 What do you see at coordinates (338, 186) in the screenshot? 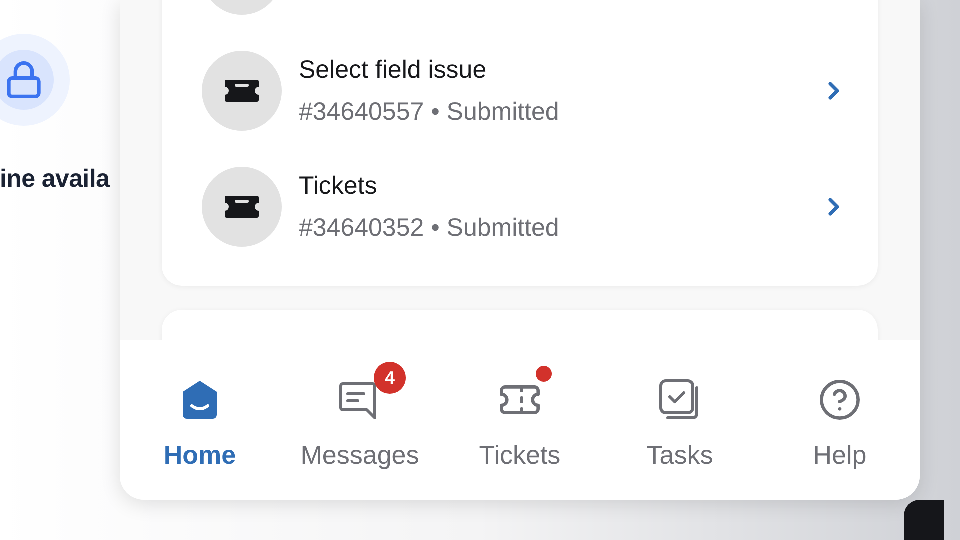
I see `ticket-title: Tickets` at bounding box center [338, 186].